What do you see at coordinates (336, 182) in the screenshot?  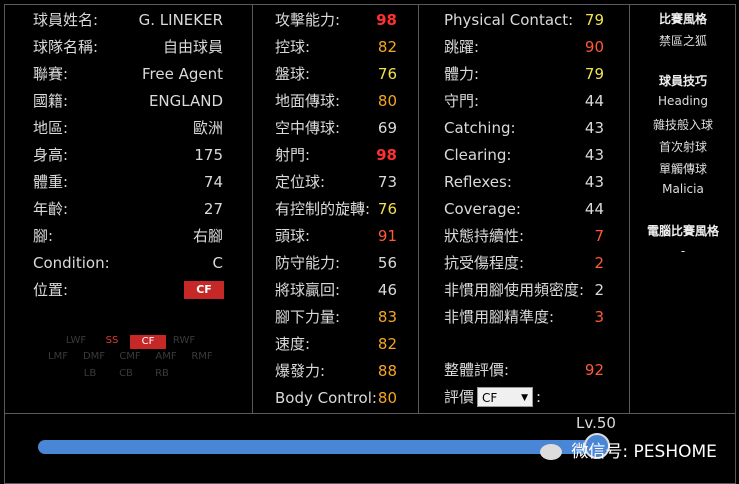 I see `stat-row: 定位球: 73` at bounding box center [336, 182].